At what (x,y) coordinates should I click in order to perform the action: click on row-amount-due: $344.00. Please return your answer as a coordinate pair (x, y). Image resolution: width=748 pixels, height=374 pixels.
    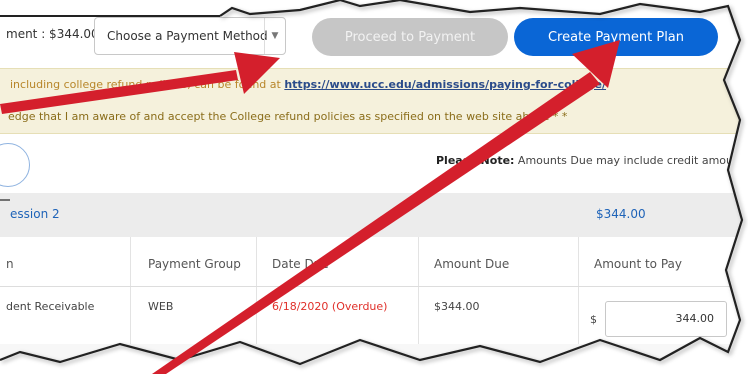
    Looking at the image, I should click on (457, 306).